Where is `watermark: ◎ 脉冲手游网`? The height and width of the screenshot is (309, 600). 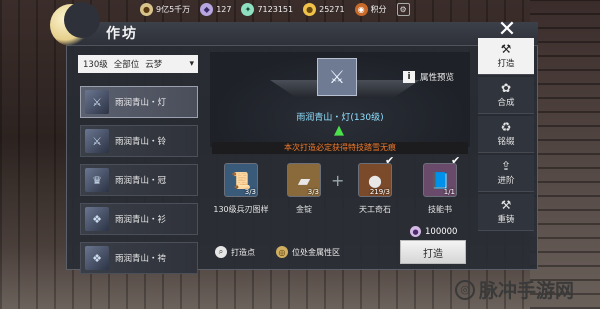
watermark: ◎ 脉冲手游网 is located at coordinates (514, 289).